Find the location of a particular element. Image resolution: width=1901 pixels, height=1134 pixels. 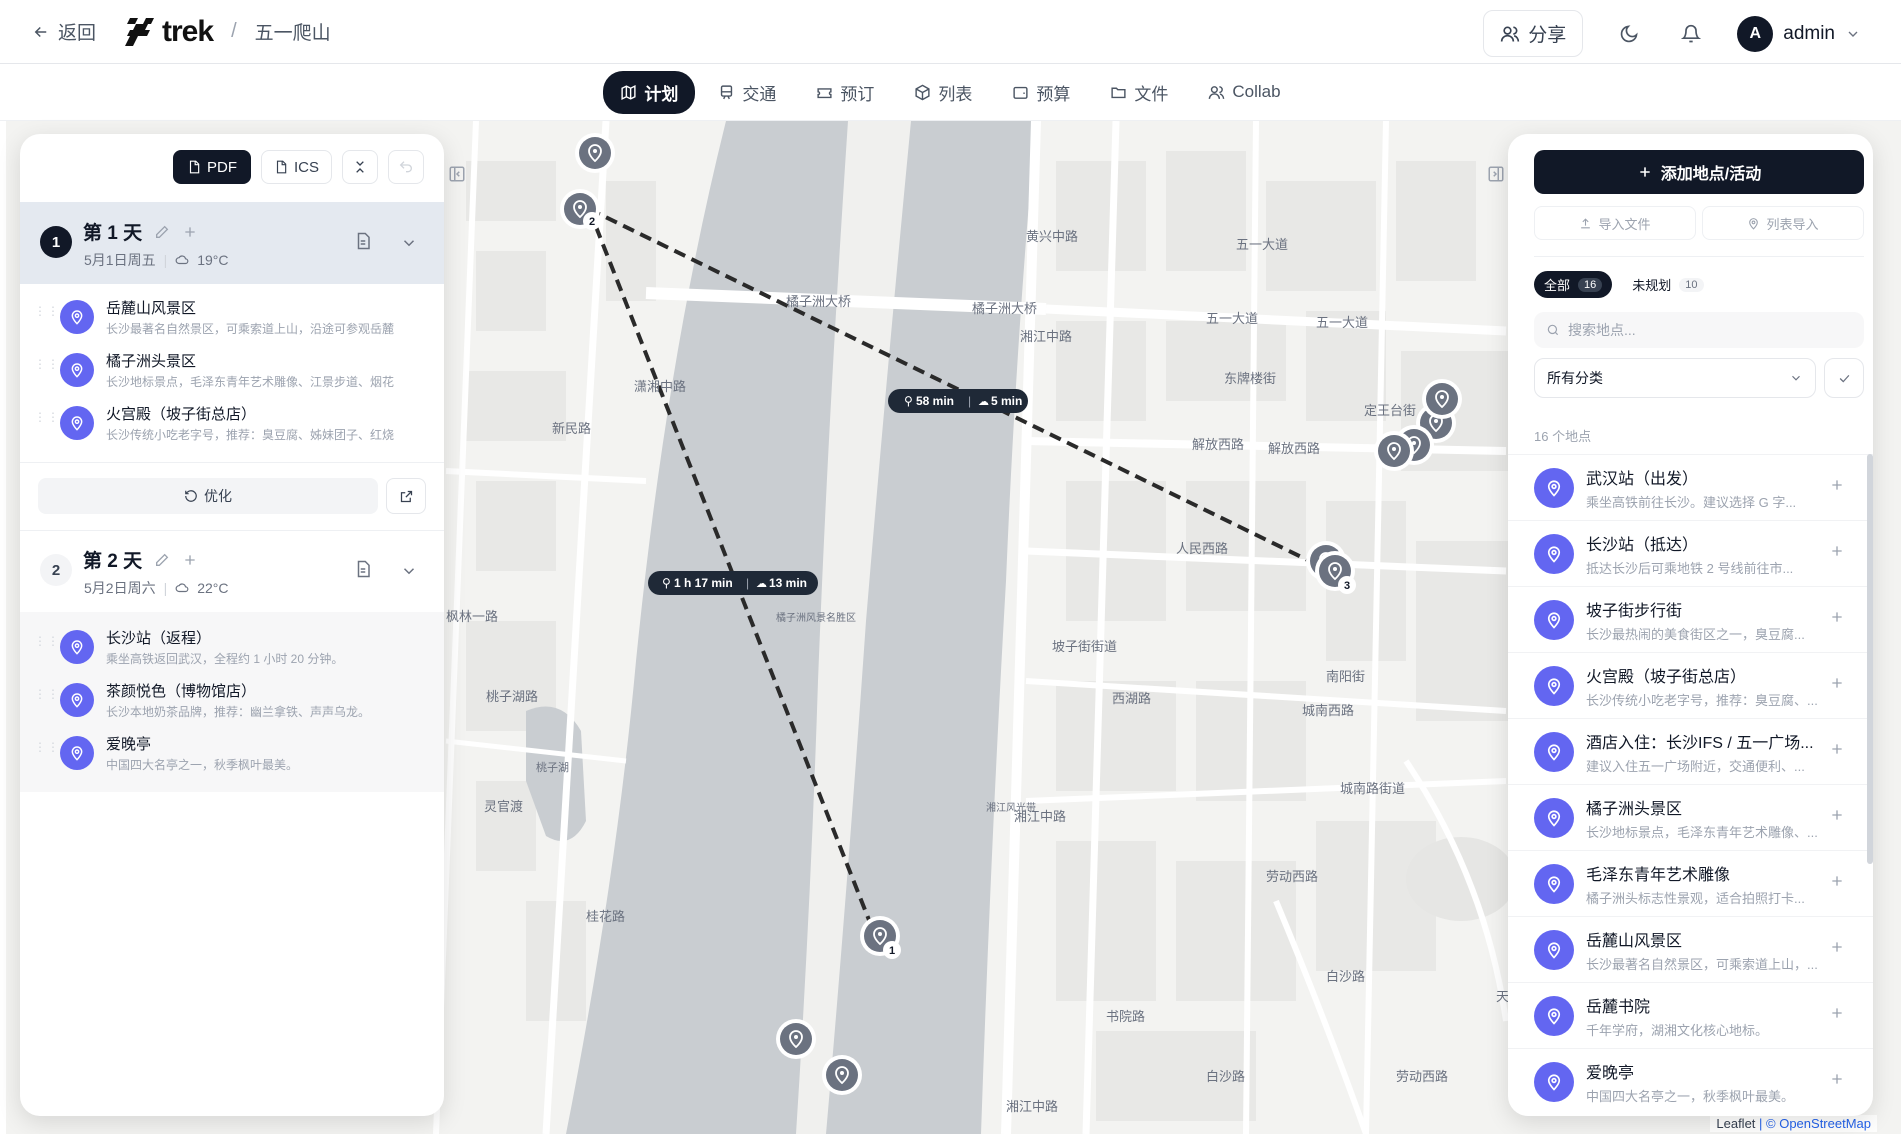

tab-files: 文件 is located at coordinates (1139, 92).